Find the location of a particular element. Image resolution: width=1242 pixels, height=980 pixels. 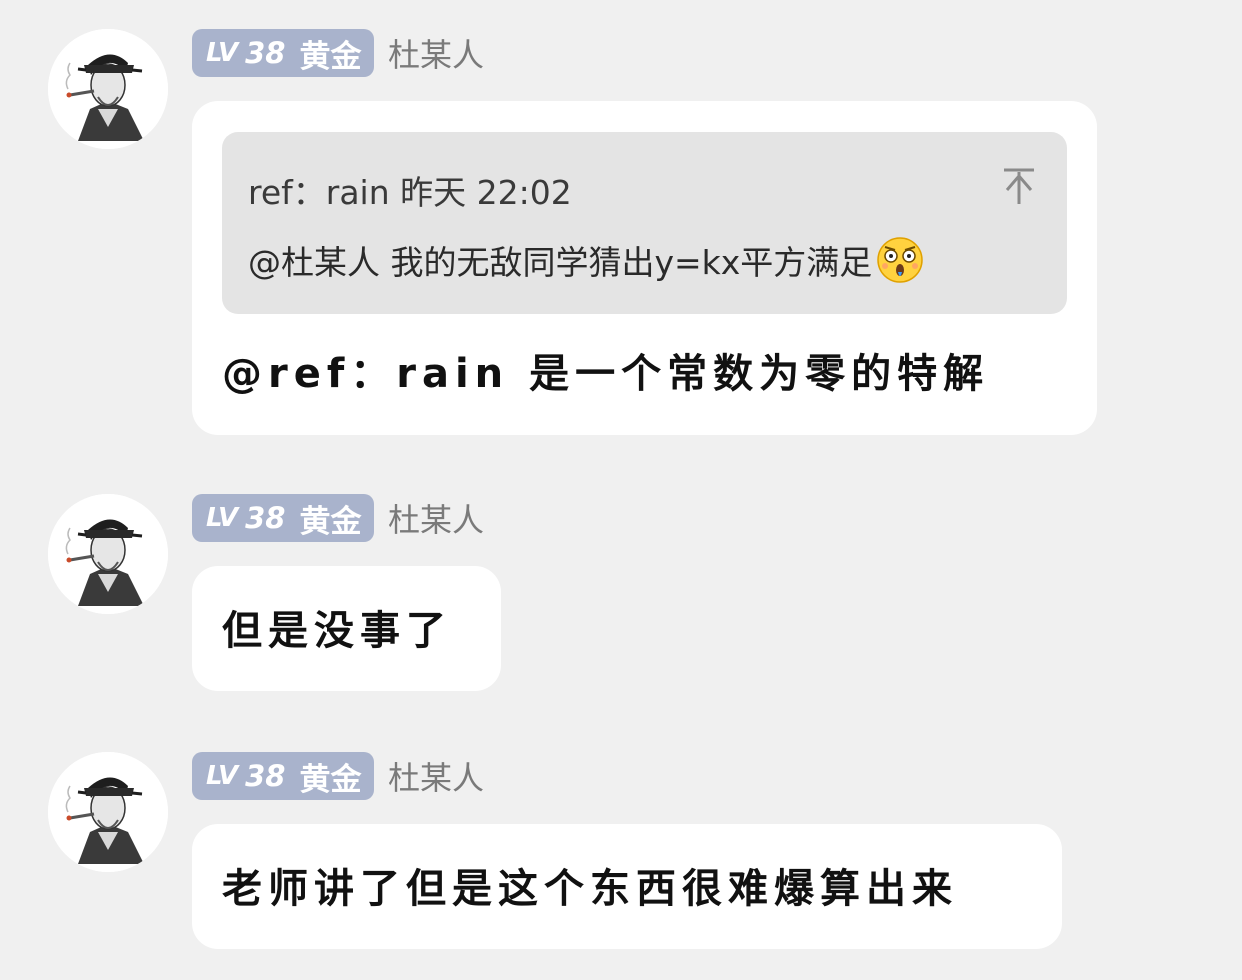

quote-body: @杜某人 我的无敌同学猜出y=kx平方满足 is located at coordinates (586, 260).